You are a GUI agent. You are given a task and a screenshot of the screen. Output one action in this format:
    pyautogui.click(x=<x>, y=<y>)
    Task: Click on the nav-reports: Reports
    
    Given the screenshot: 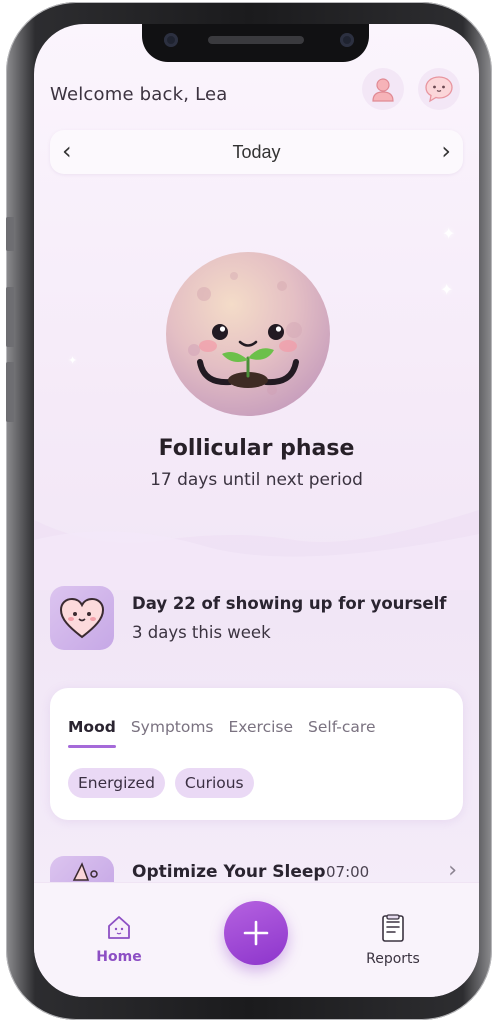 What is the action you would take?
    pyautogui.click(x=393, y=940)
    